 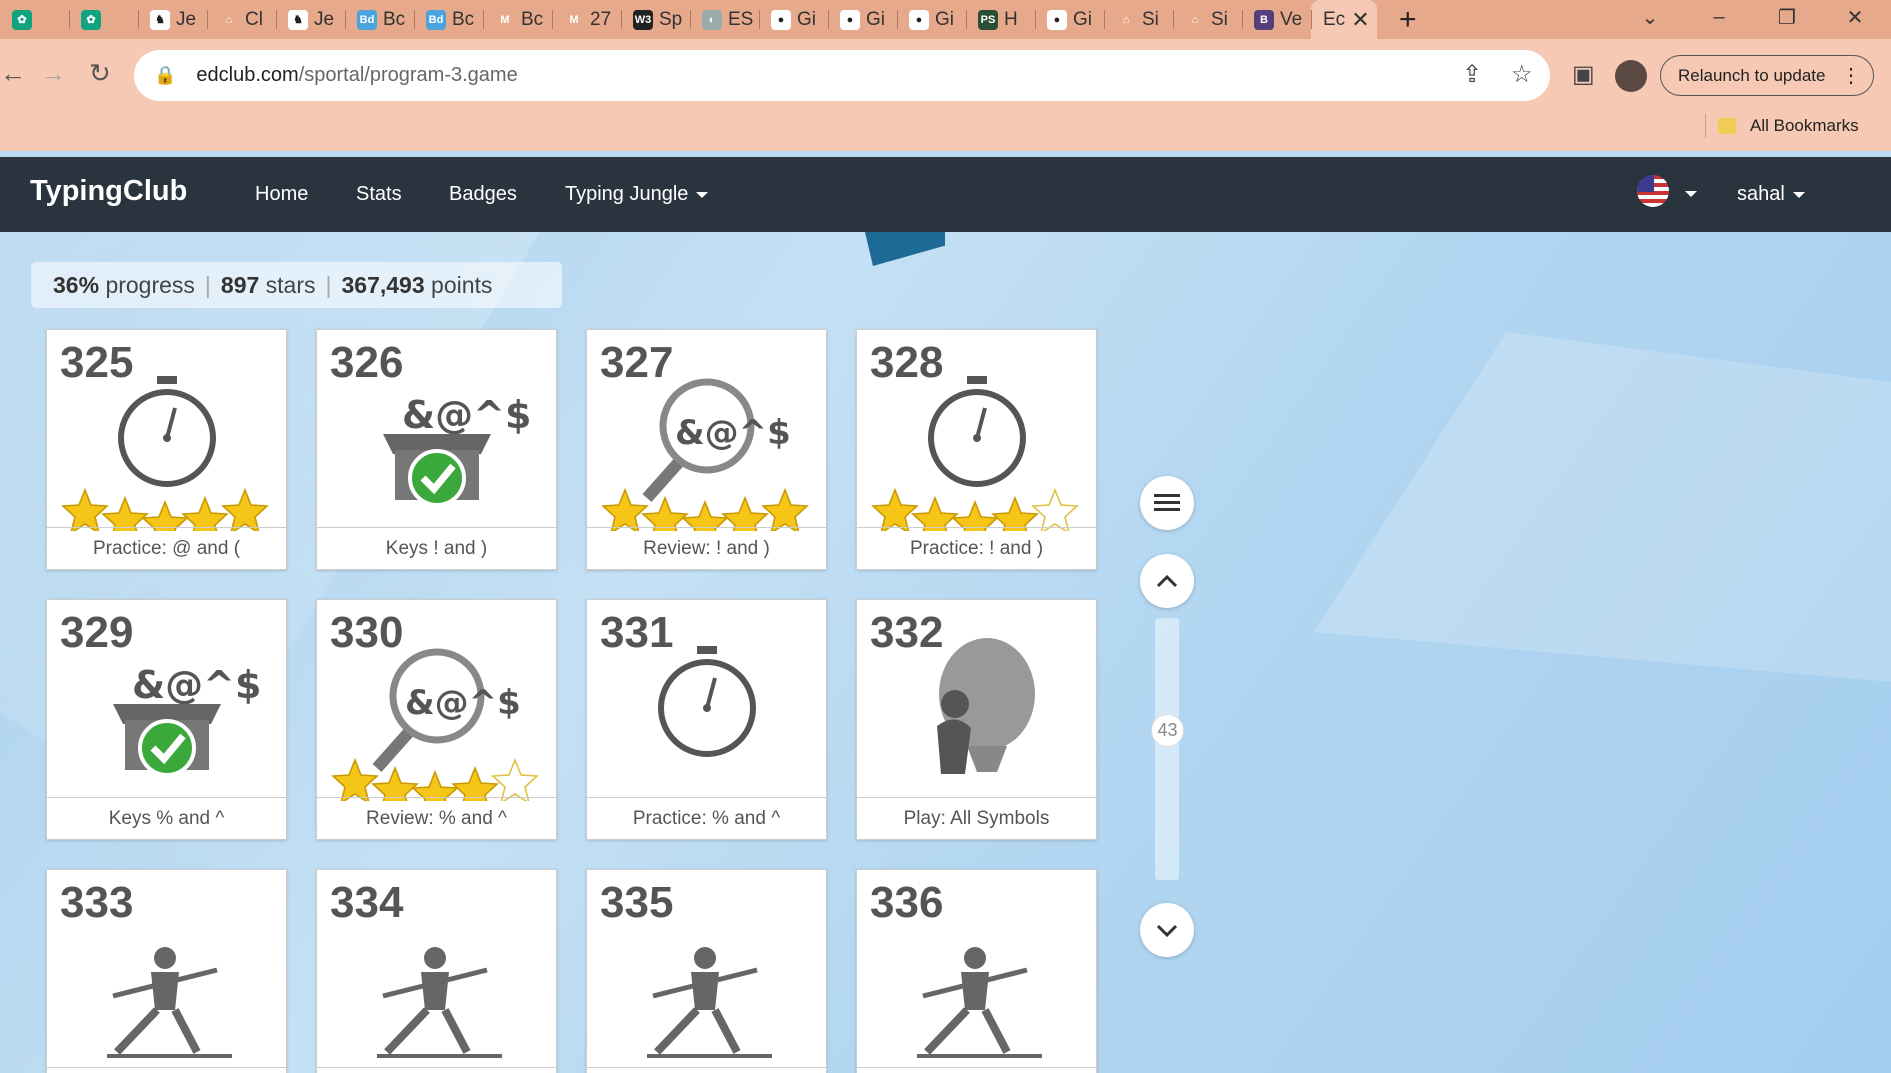 What do you see at coordinates (1788, 126) in the screenshot?
I see `all-bookmarks-button: All Bookmarks` at bounding box center [1788, 126].